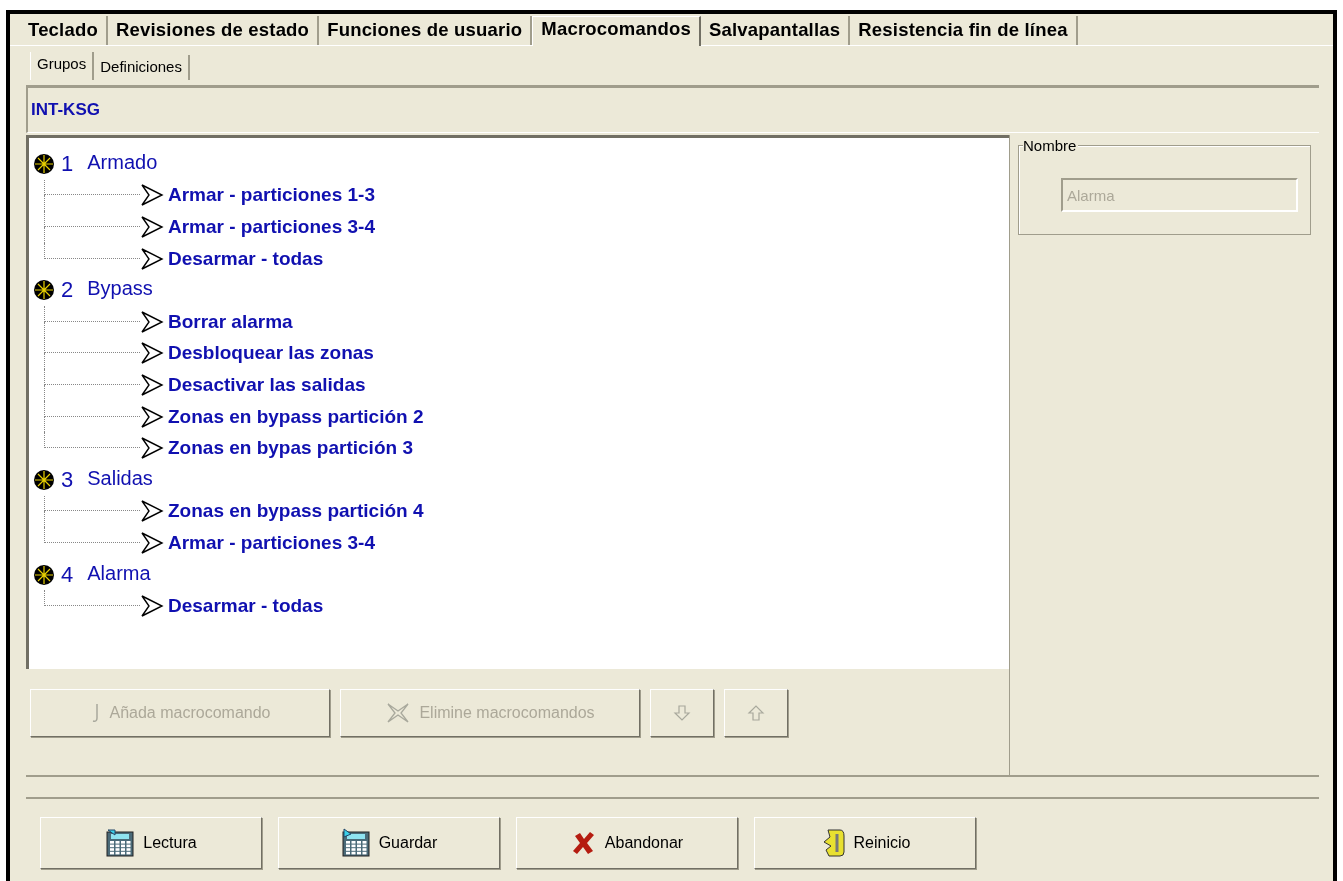 Image resolution: width=1343 pixels, height=881 pixels. Describe the element at coordinates (271, 353) in the screenshot. I see `tree-item: Desbloquear las zonas` at that location.